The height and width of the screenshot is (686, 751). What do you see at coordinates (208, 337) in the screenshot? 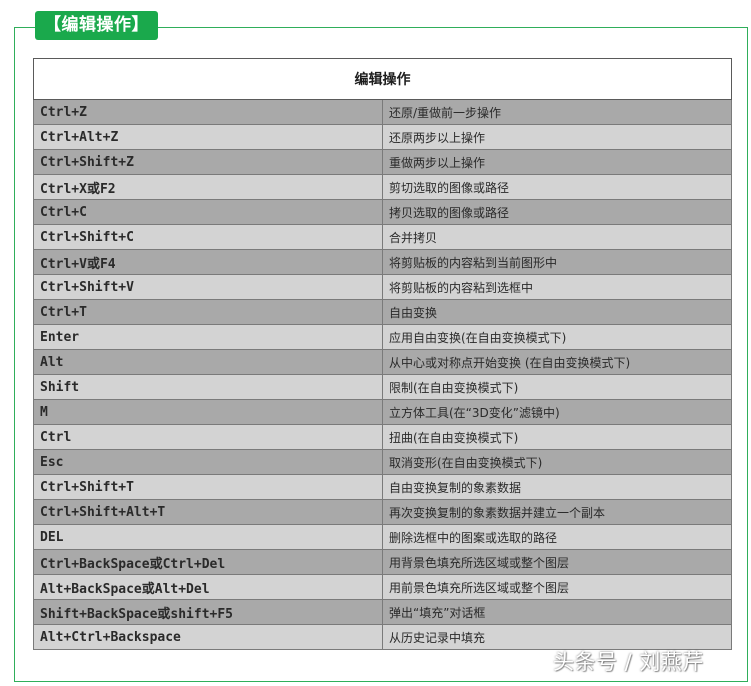
I see `shortcut-key-cell: Enter` at bounding box center [208, 337].